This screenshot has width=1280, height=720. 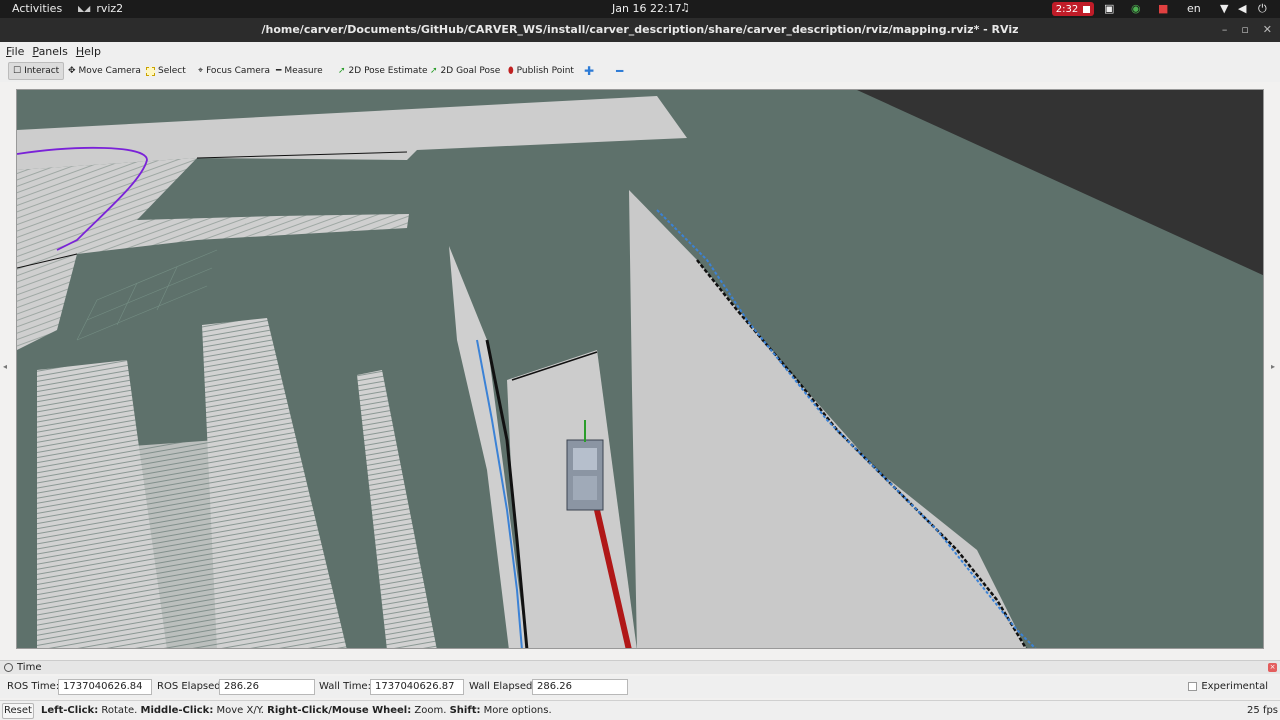 What do you see at coordinates (72, 71) in the screenshot?
I see `move-icon: ✥` at bounding box center [72, 71].